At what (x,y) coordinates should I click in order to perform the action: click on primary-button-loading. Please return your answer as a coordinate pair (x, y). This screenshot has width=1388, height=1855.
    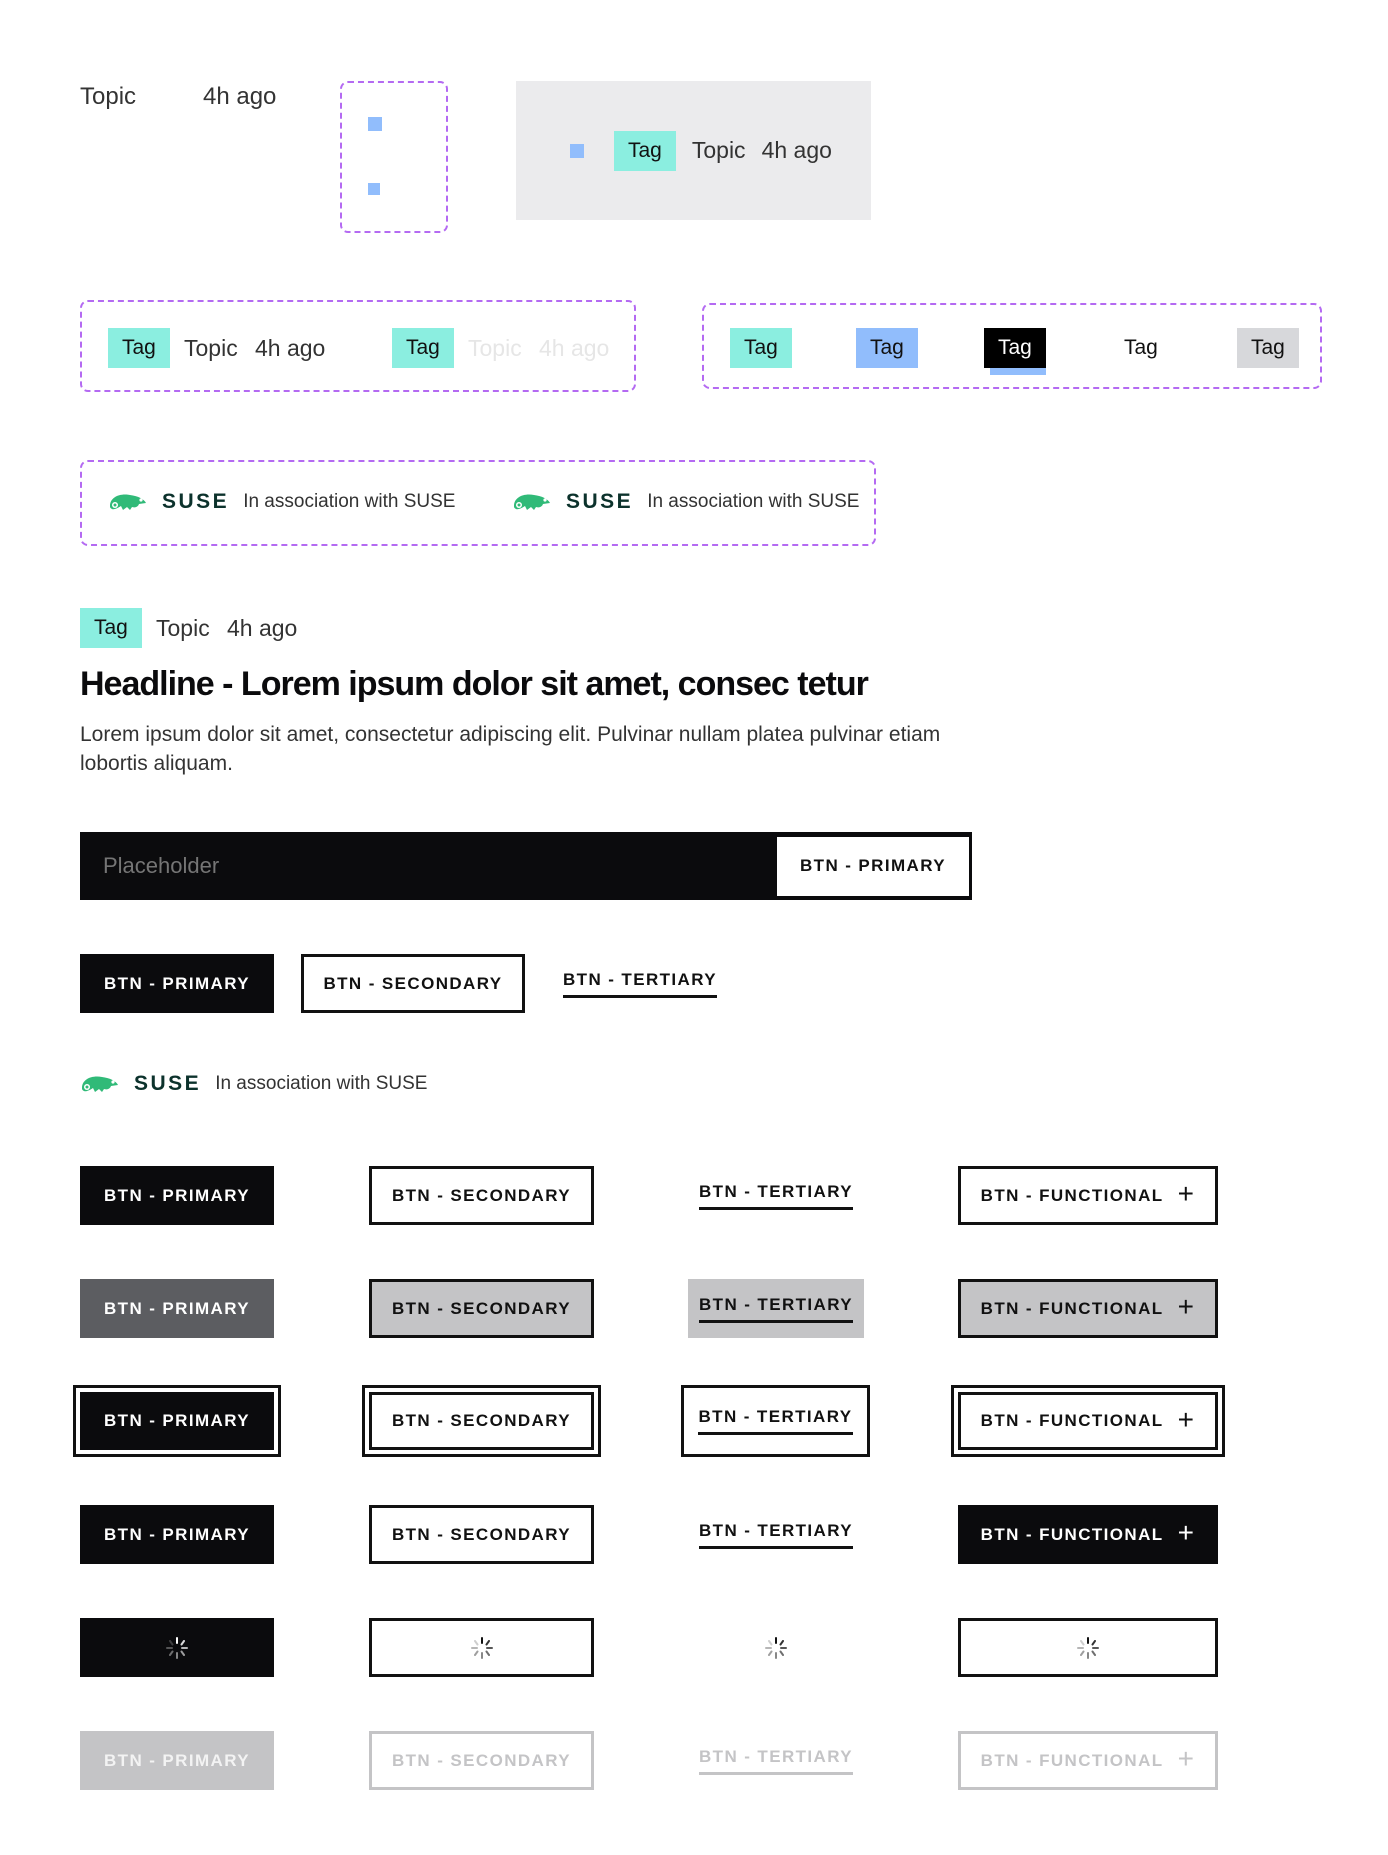
    Looking at the image, I should click on (177, 1647).